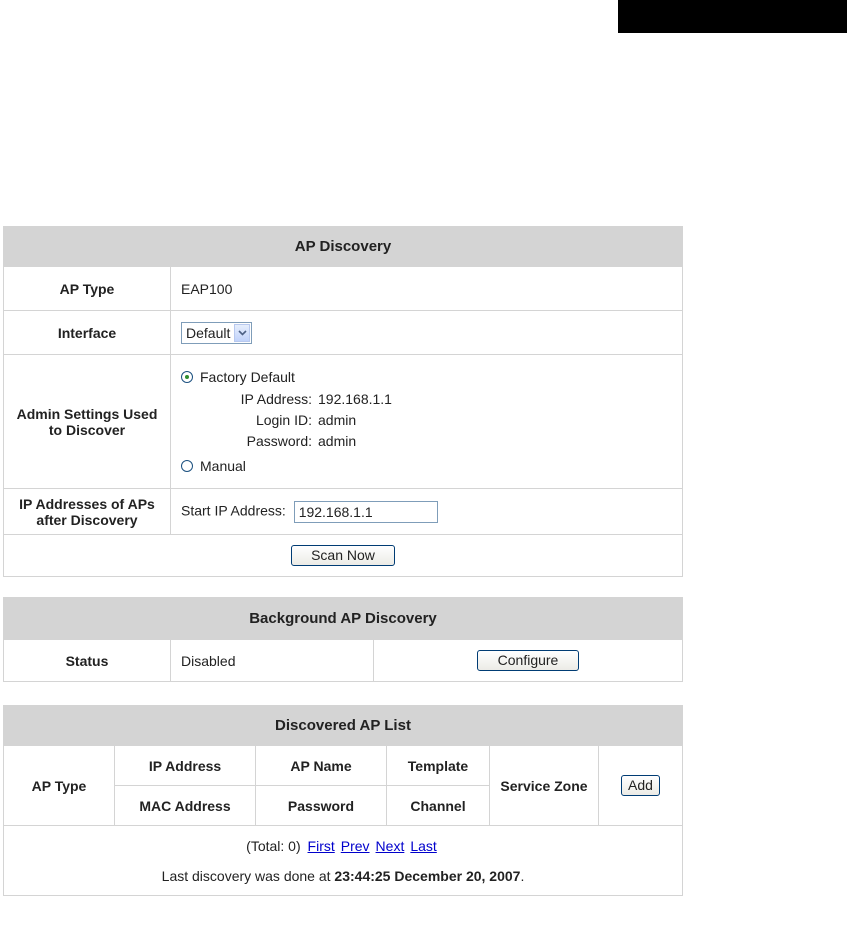 This screenshot has height=935, width=847. I want to click on interface-label: Interface, so click(87, 332).